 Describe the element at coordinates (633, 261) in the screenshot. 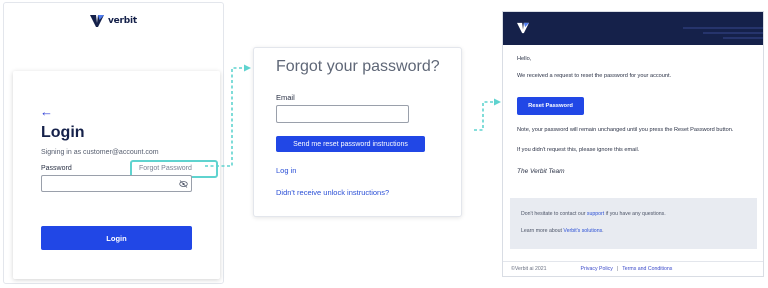

I see `divider` at that location.